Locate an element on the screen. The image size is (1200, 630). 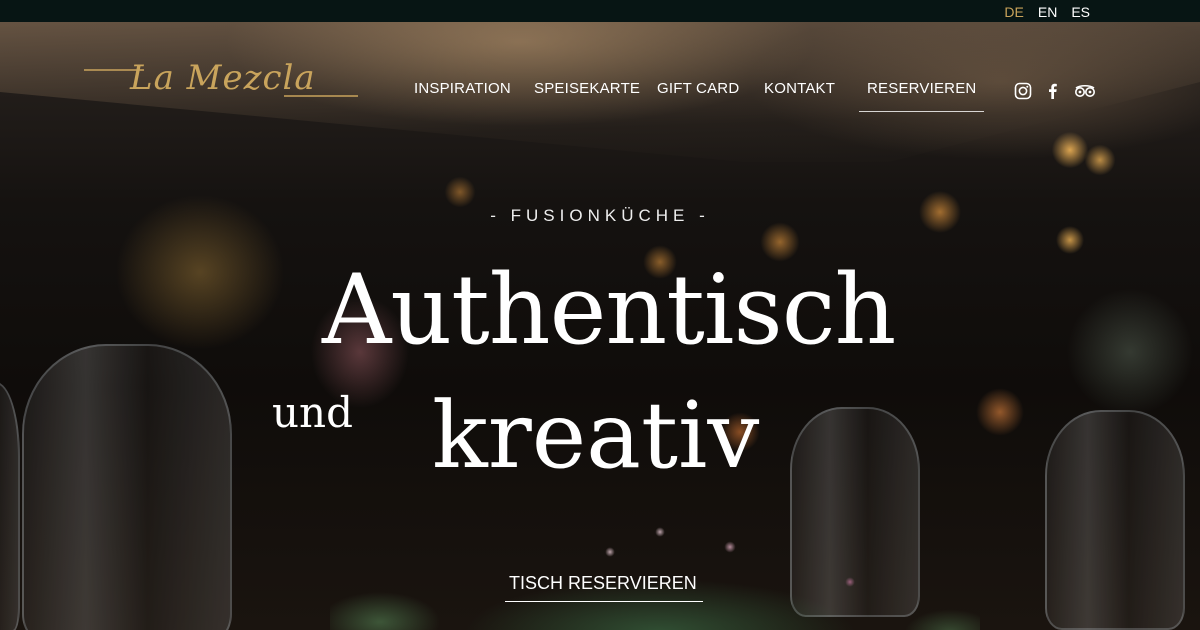
nav-gift-card: GIFT CARD is located at coordinates (698, 88).